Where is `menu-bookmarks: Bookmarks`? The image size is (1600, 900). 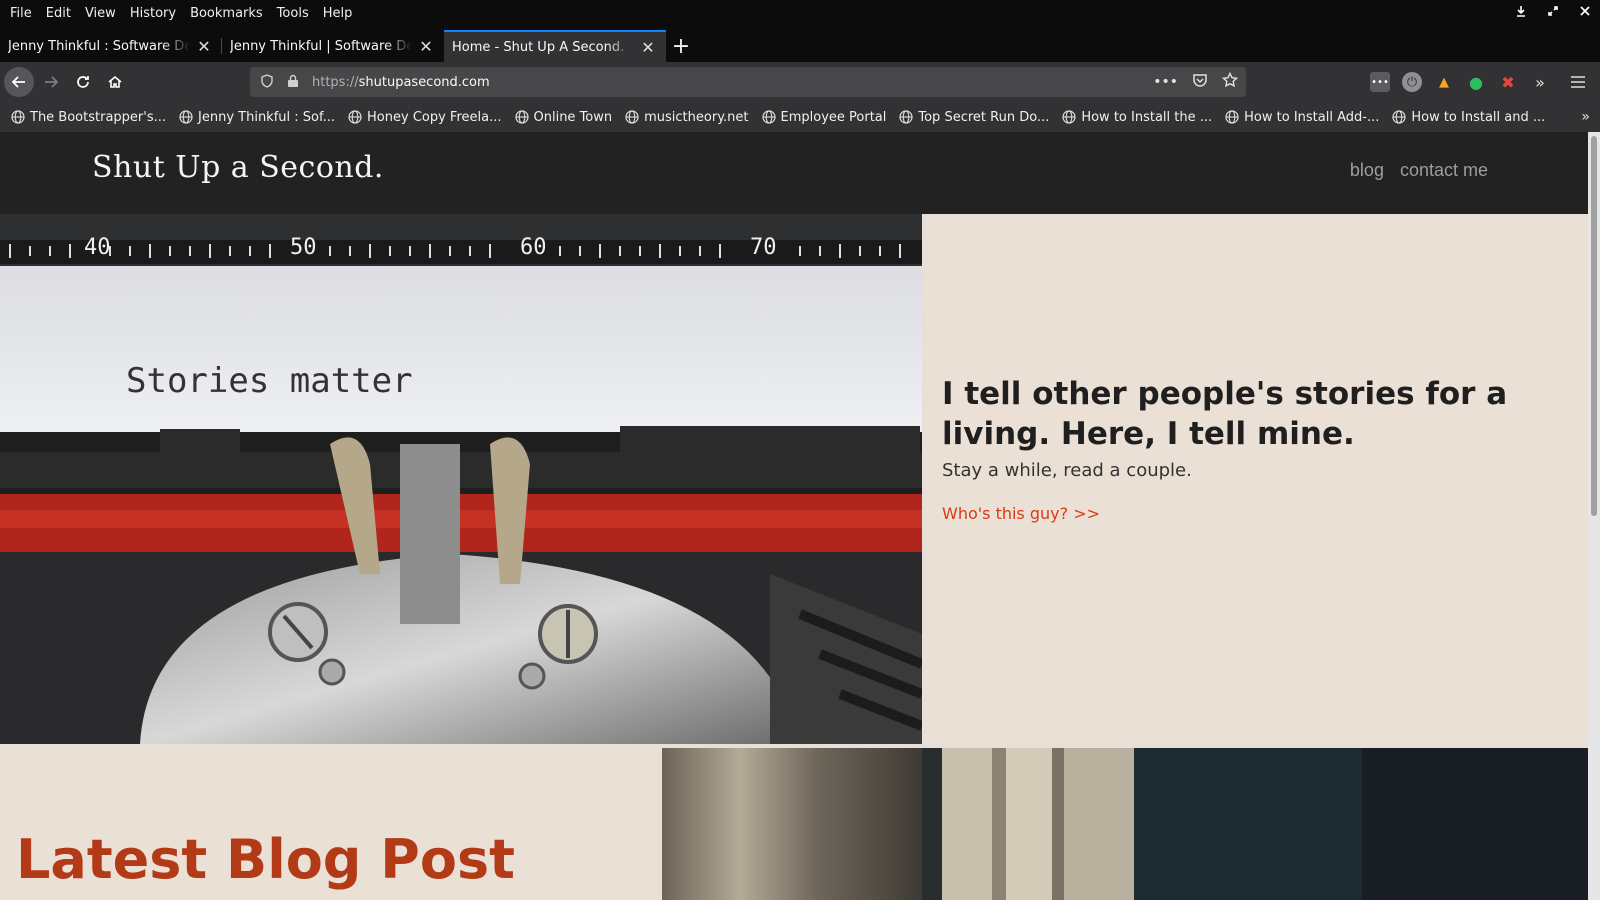 menu-bookmarks: Bookmarks is located at coordinates (226, 13).